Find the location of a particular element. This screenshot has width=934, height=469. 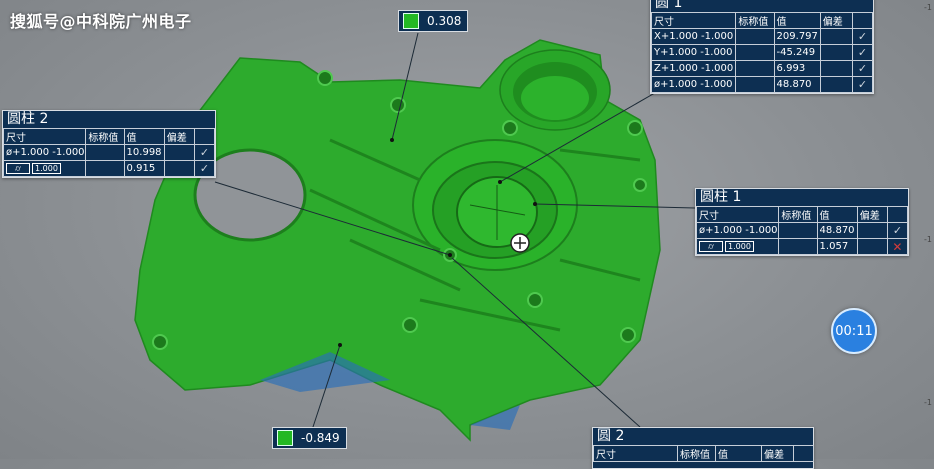

panel-title: 圆 2 is located at coordinates (611, 436).